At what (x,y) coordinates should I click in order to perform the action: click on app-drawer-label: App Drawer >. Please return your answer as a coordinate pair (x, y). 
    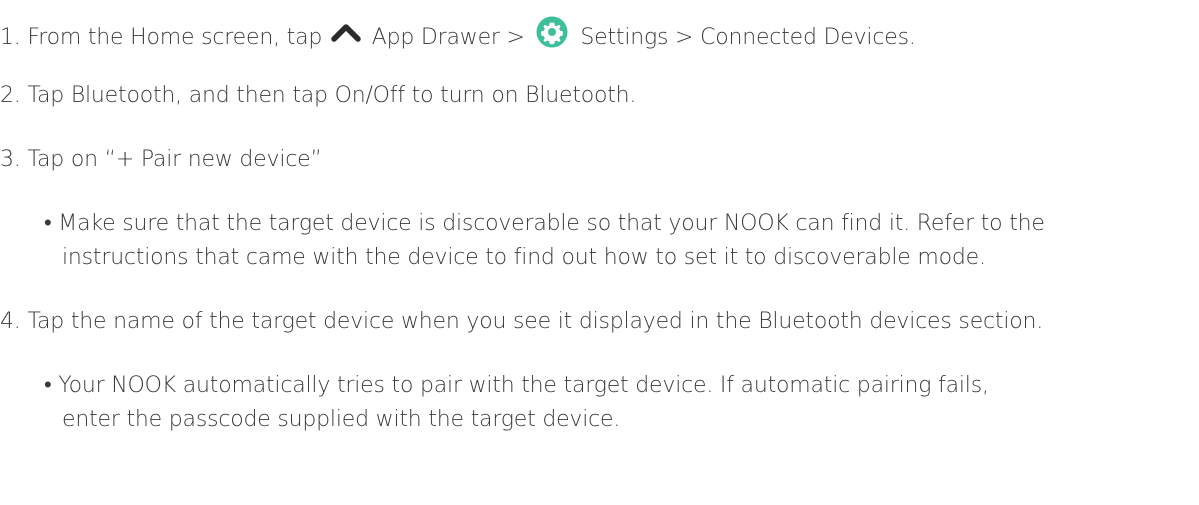
    Looking at the image, I should click on (448, 37).